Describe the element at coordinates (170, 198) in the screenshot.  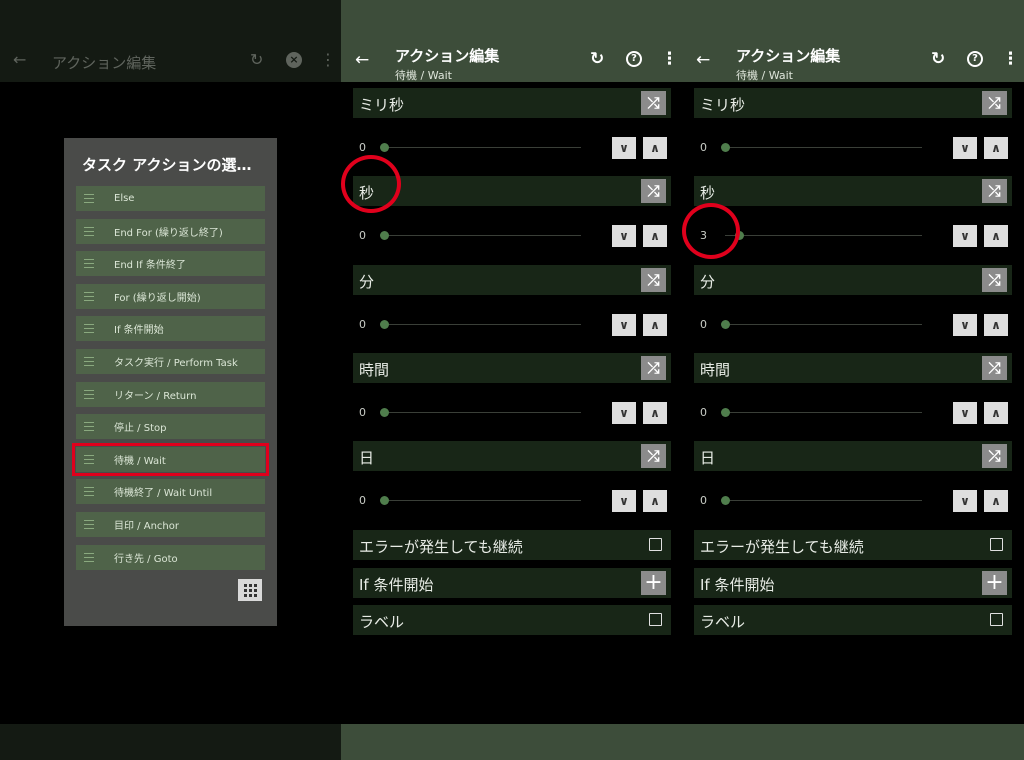
I see `action-list-item: Else` at that location.